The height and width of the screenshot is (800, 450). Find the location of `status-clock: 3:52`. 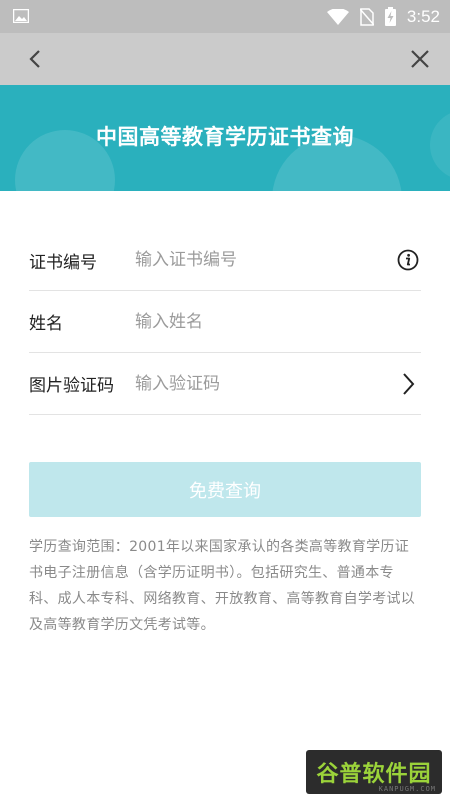

status-clock: 3:52 is located at coordinates (423, 16).